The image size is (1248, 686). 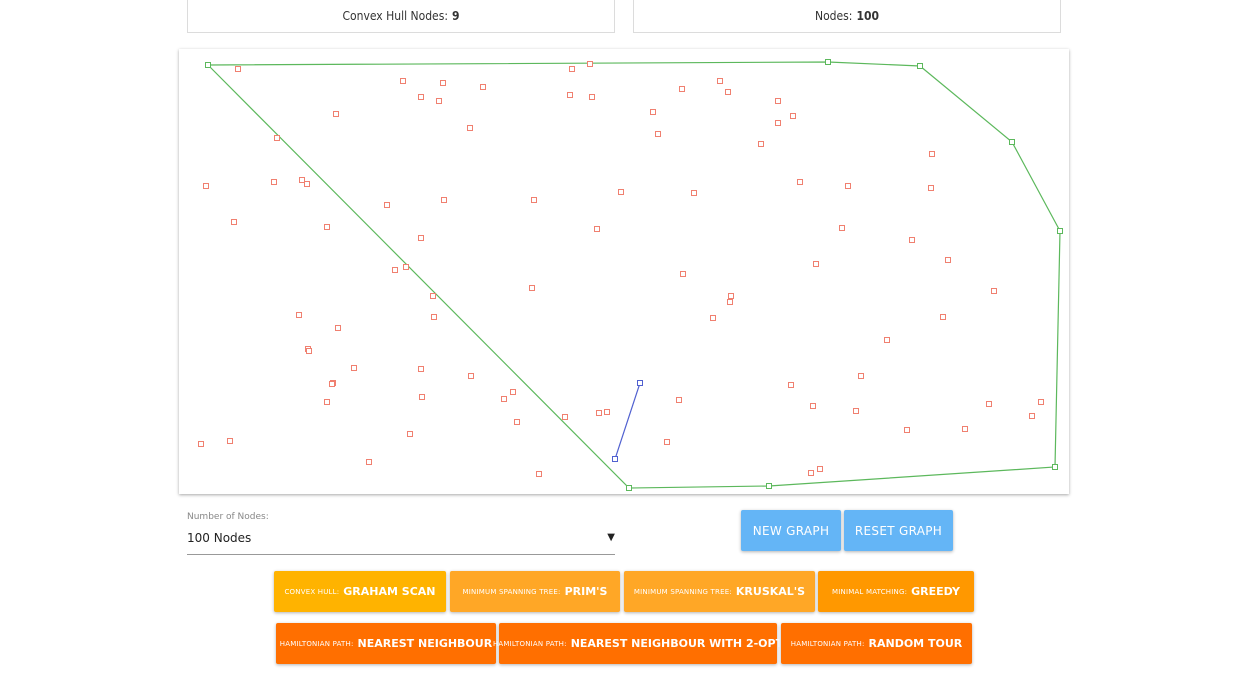 I want to click on node-count-select-label: Number of Nodes:, so click(x=228, y=517).